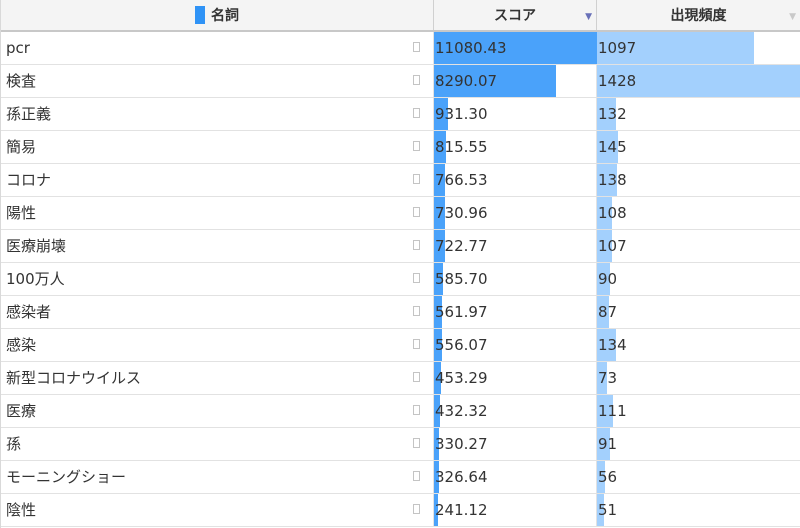 The width and height of the screenshot is (800, 528). I want to click on frequency-cell: 145, so click(698, 147).